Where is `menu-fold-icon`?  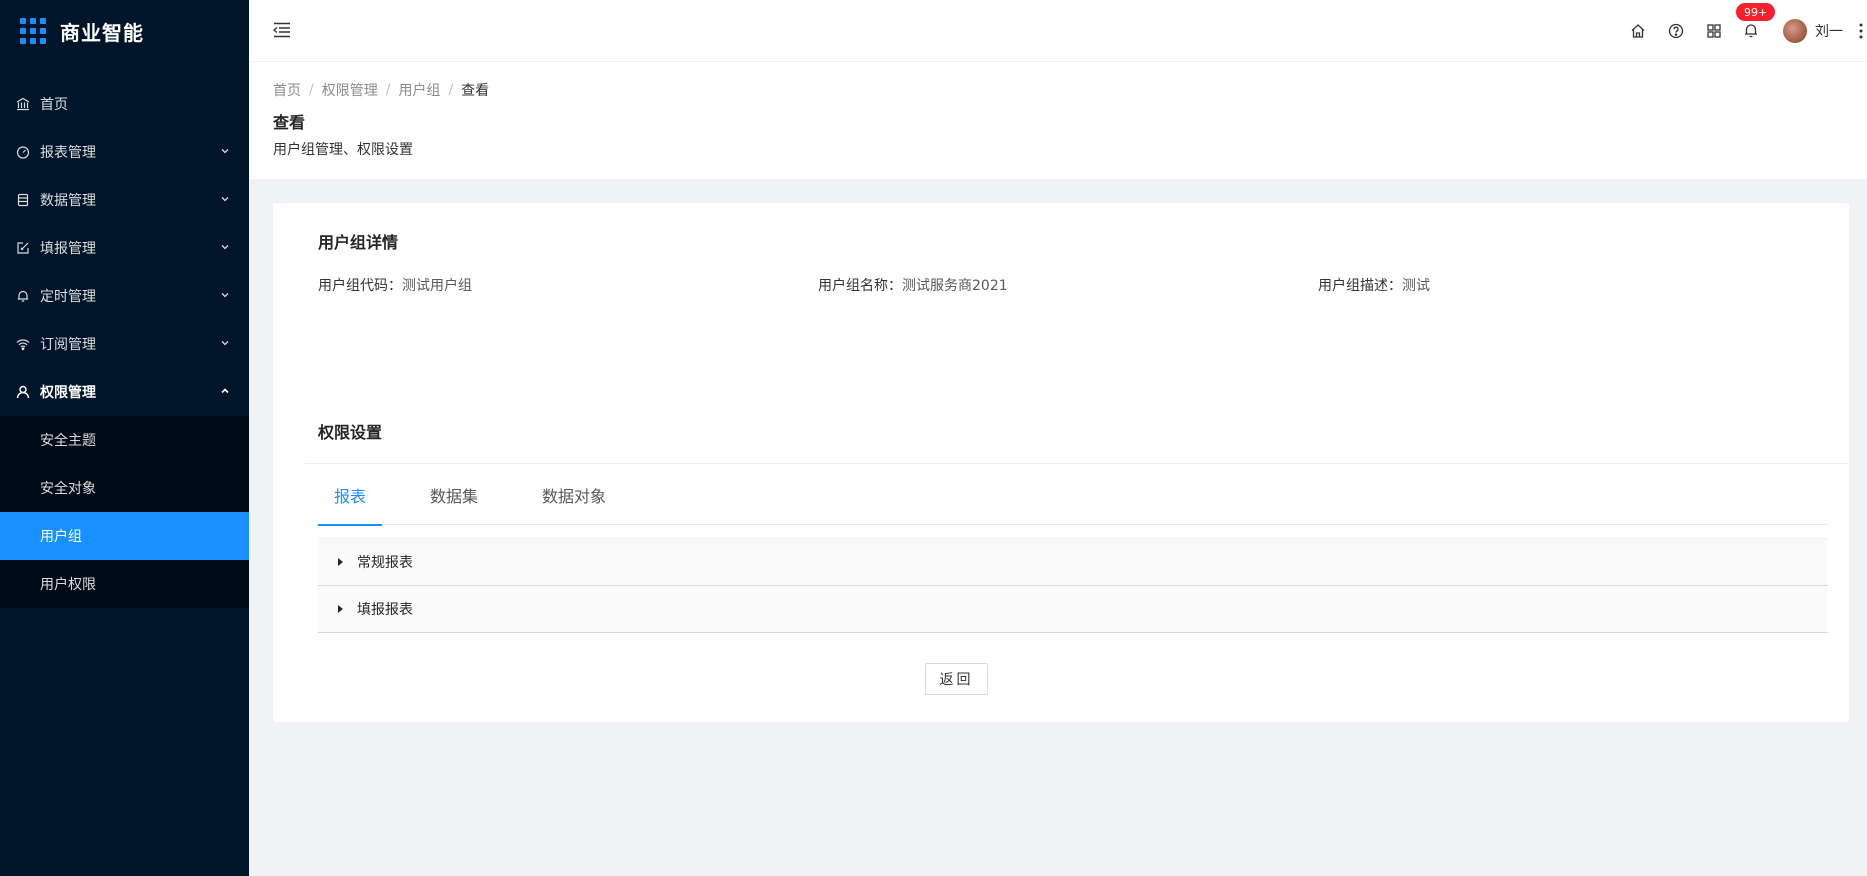
menu-fold-icon is located at coordinates (282, 30).